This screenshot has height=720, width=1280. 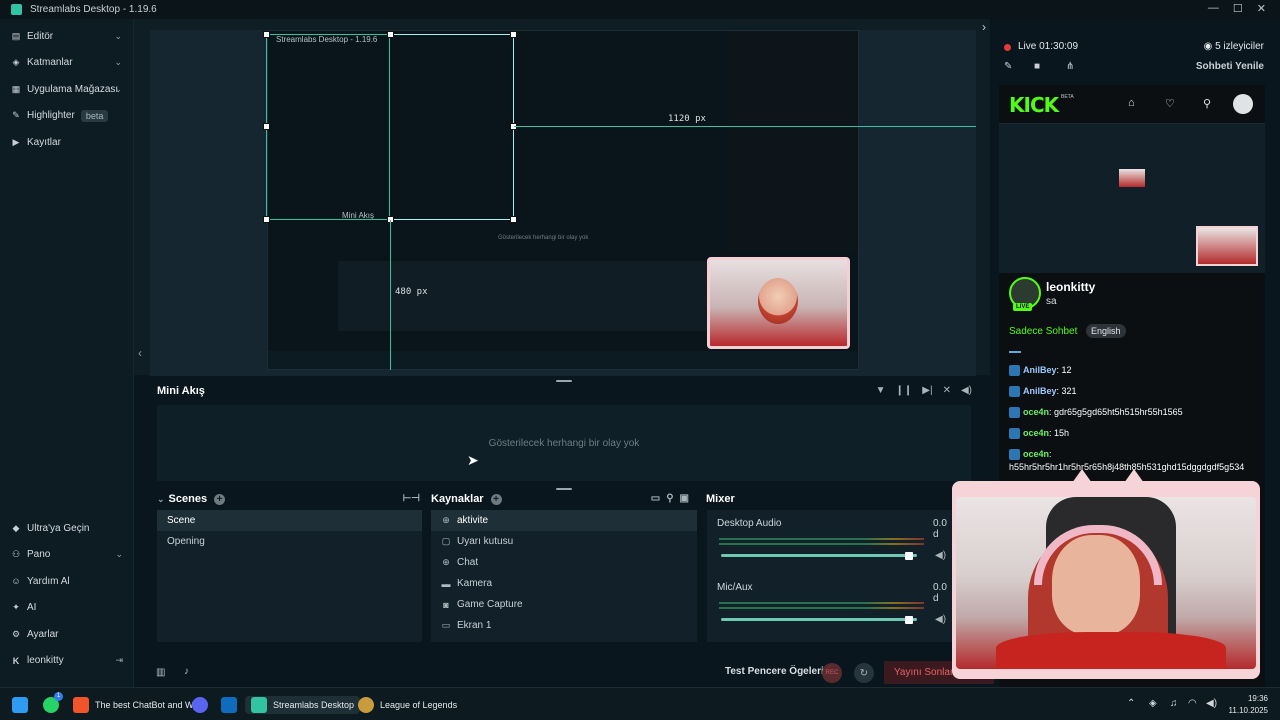 What do you see at coordinates (1131, 103) in the screenshot?
I see `gift-icon: ⌂` at bounding box center [1131, 103].